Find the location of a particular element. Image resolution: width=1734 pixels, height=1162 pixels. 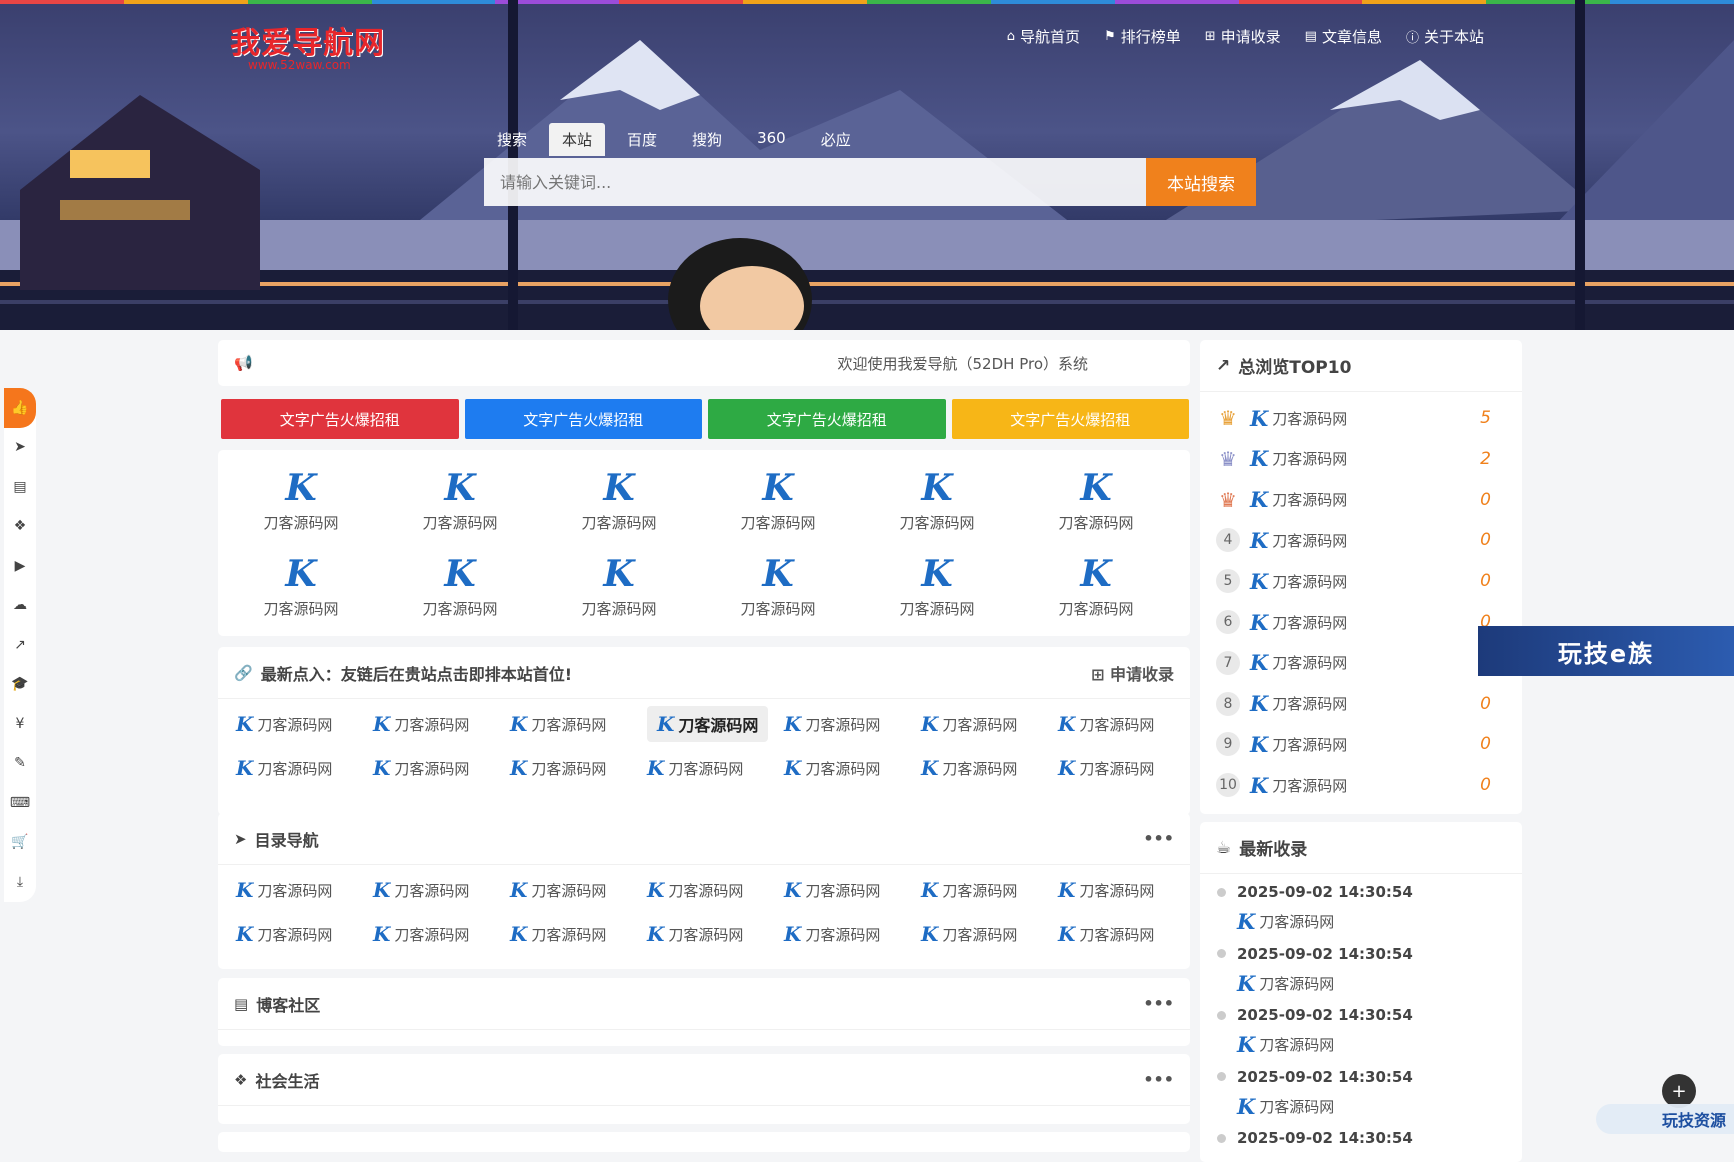

floating-ad-banner: 玩技e族 is located at coordinates (1606, 651).